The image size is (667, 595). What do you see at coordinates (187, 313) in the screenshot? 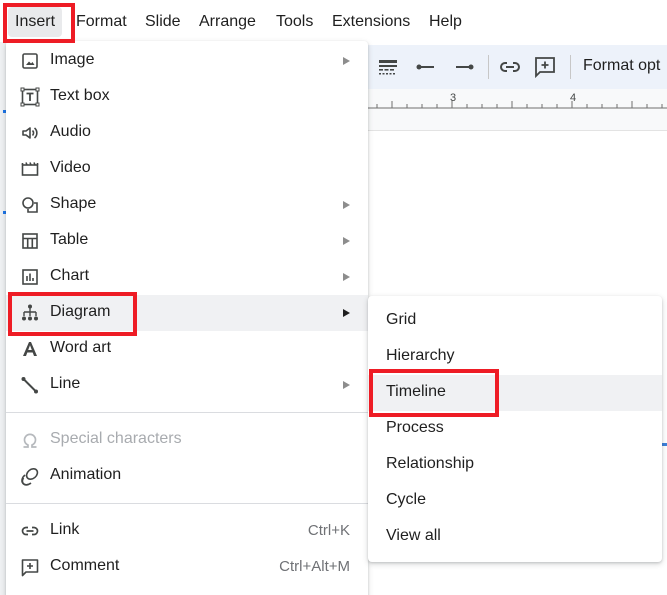
I see `menu-item-diagram: Diagram` at bounding box center [187, 313].